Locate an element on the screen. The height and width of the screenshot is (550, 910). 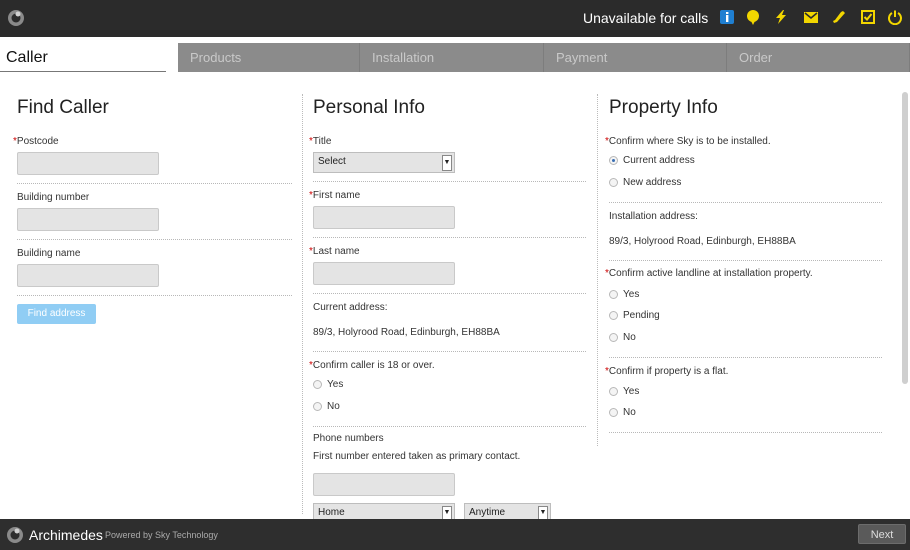
flat-question: Confirm if property is a flat. is located at coordinates (668, 371).